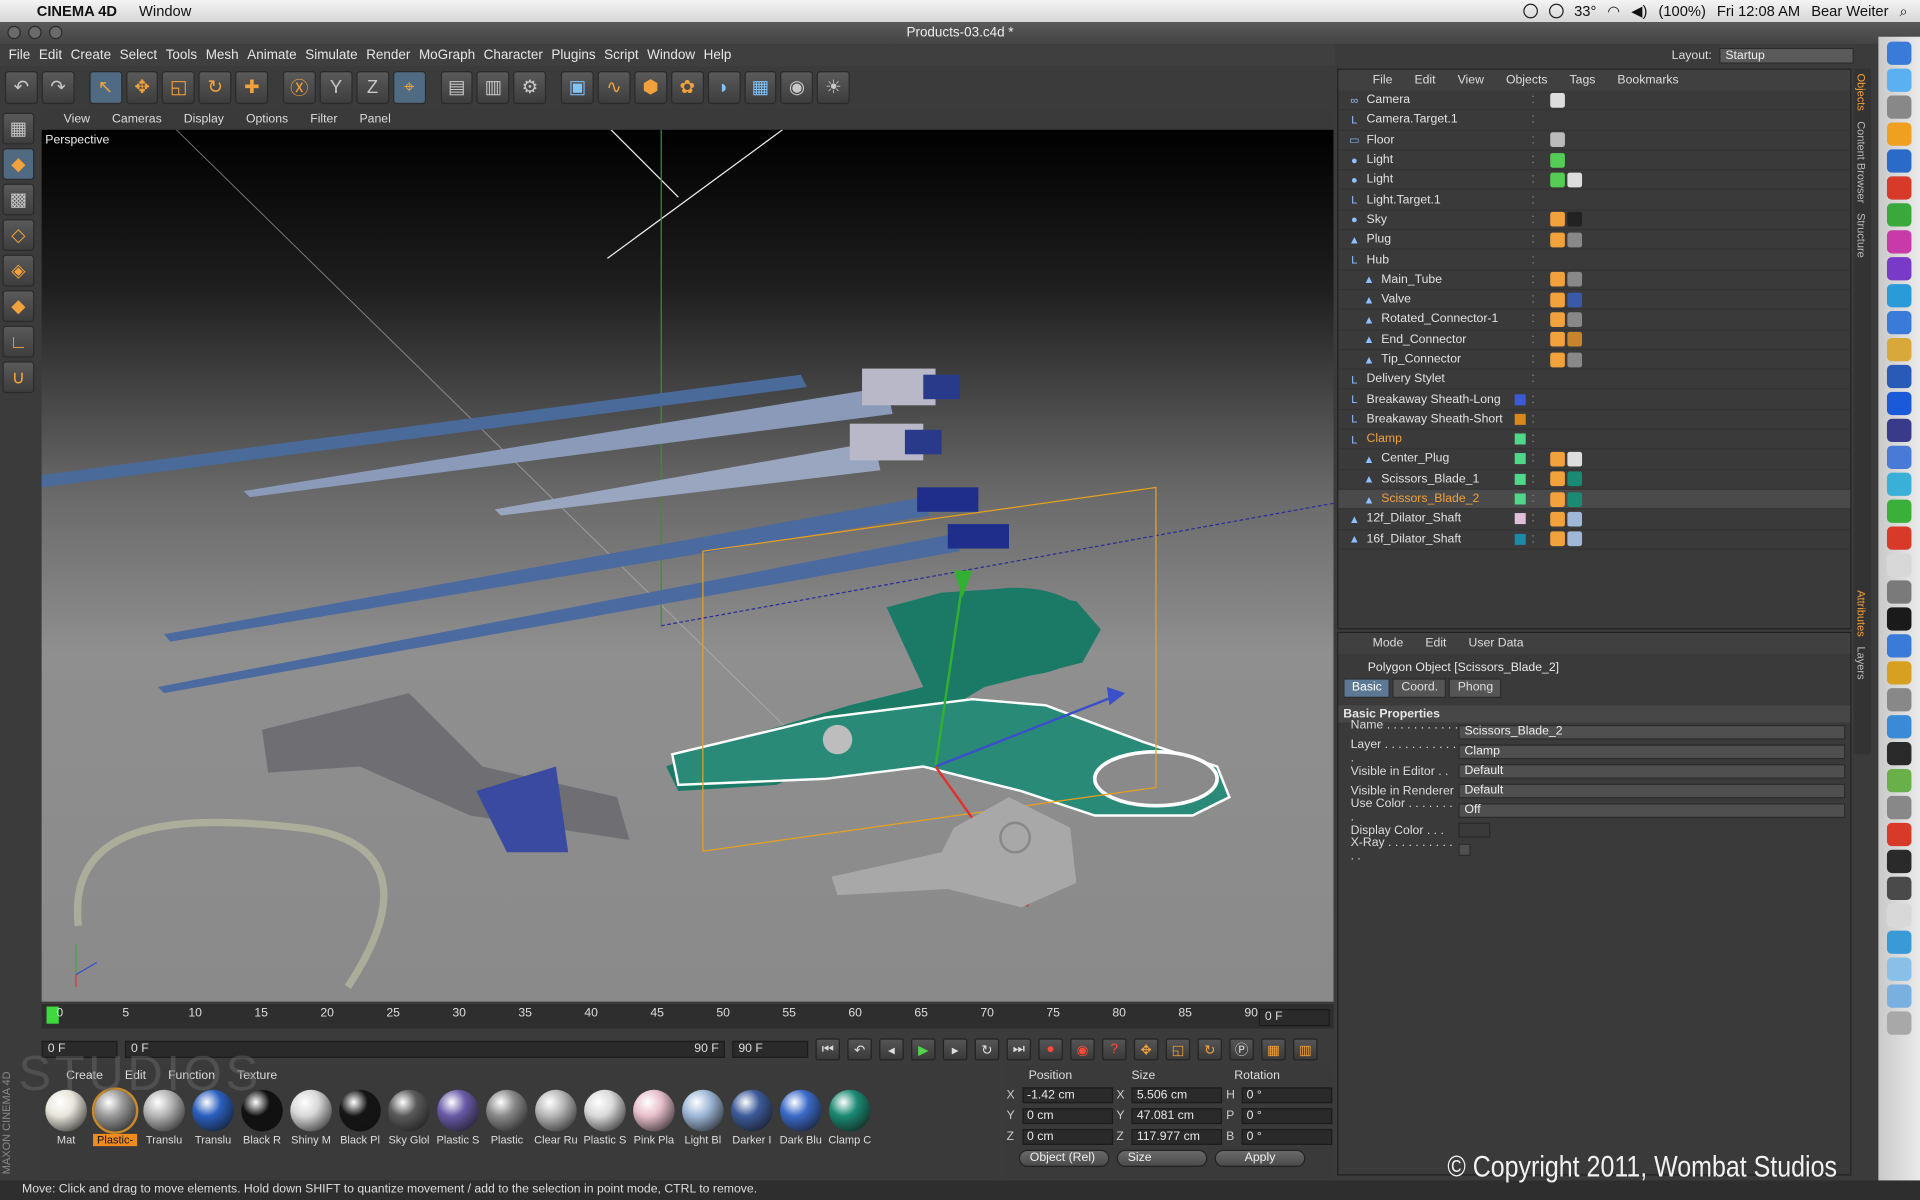  What do you see at coordinates (20, 55) in the screenshot?
I see `app-menu-item: File` at bounding box center [20, 55].